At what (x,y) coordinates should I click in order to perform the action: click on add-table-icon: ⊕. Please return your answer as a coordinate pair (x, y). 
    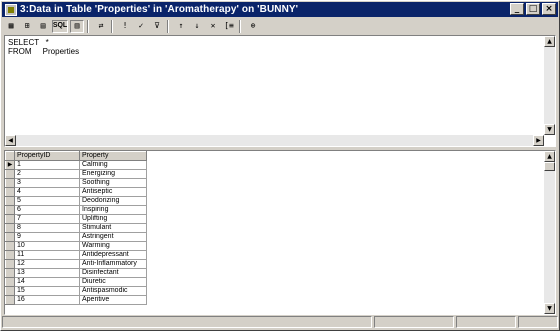
    Looking at the image, I should click on (253, 26).